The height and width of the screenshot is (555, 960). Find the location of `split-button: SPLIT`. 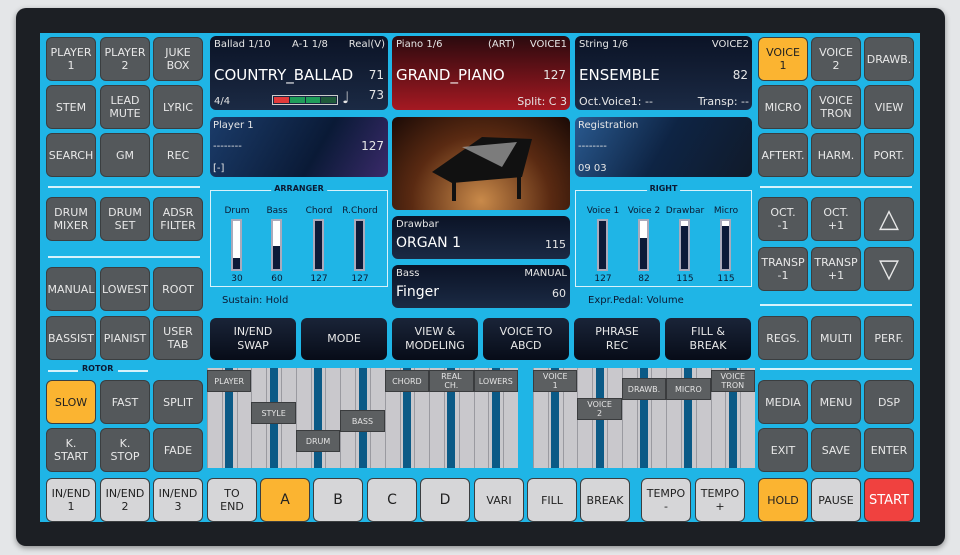

split-button: SPLIT is located at coordinates (178, 402).